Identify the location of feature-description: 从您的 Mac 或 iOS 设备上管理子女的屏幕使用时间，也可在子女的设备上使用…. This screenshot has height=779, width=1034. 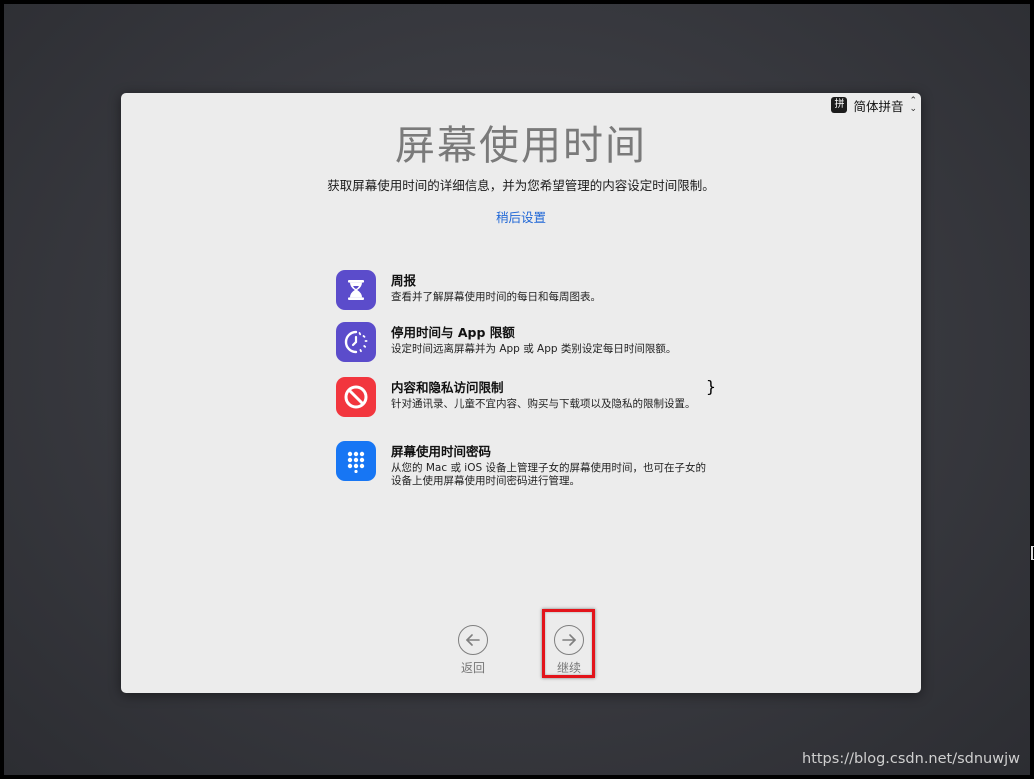
(548, 474).